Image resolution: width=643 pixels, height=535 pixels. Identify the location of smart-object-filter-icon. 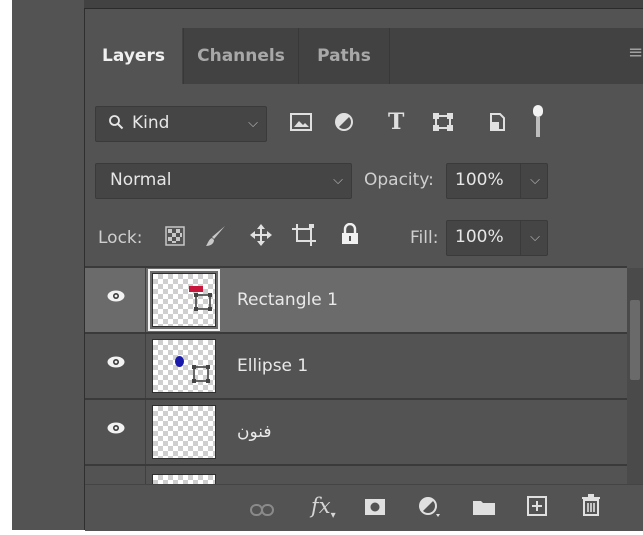
(497, 123).